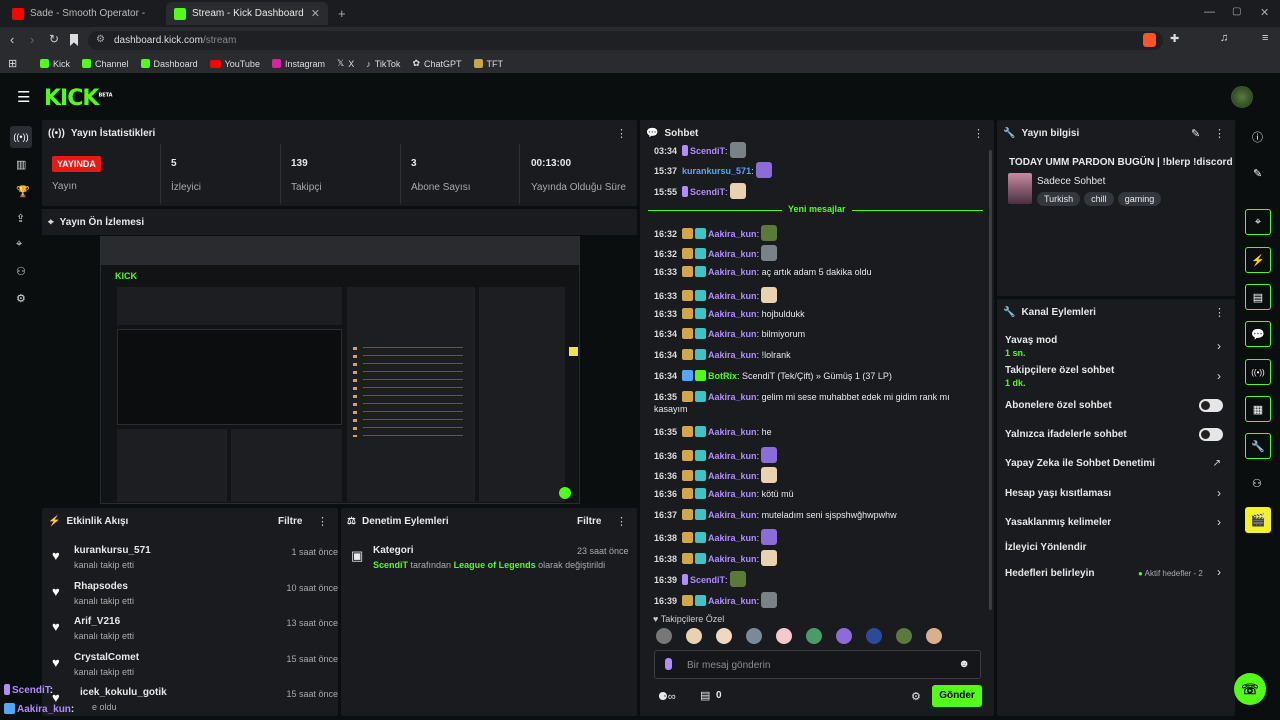 The width and height of the screenshot is (1280, 720). What do you see at coordinates (1258, 297) in the screenshot?
I see `document-icon: ▤` at bounding box center [1258, 297].